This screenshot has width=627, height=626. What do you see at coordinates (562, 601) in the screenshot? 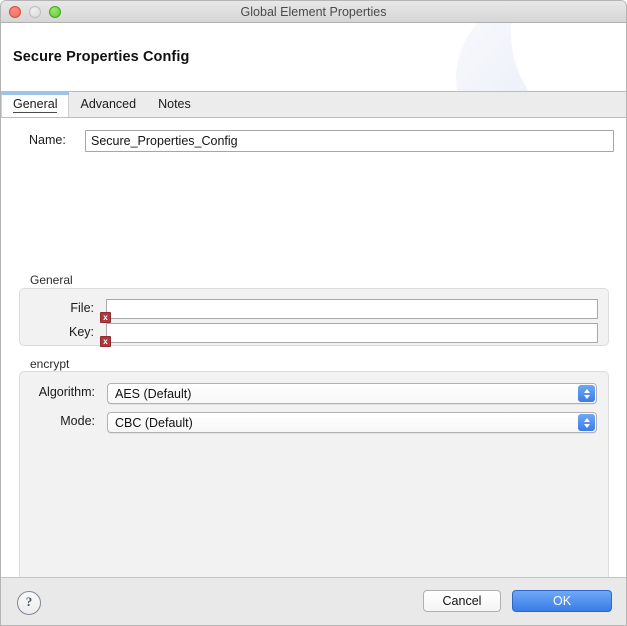
I see `ok-button: OK` at bounding box center [562, 601].